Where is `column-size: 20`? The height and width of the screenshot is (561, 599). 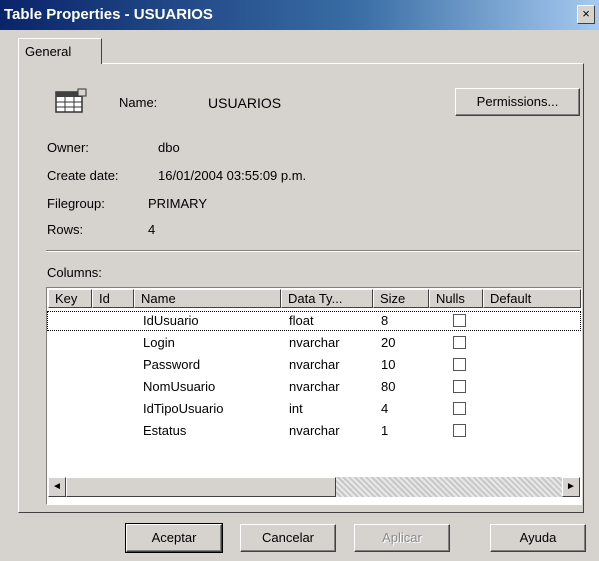 column-size: 20 is located at coordinates (388, 342).